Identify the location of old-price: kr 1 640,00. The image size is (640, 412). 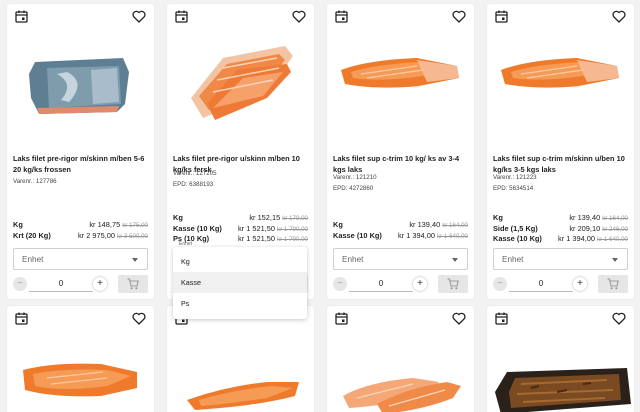
(452, 236).